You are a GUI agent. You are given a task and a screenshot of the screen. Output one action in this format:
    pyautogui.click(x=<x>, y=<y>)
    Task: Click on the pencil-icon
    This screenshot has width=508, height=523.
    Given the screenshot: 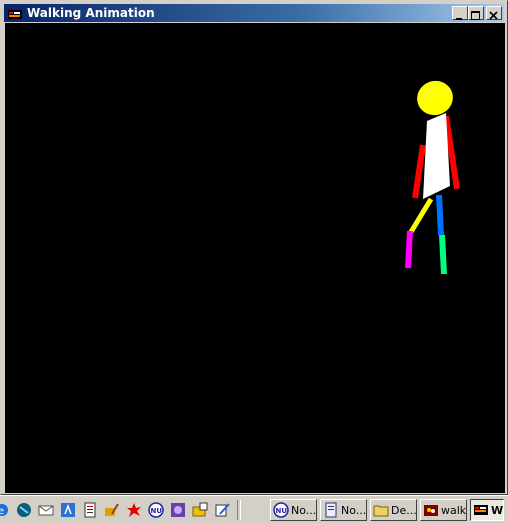 What is the action you would take?
    pyautogui.click(x=112, y=510)
    